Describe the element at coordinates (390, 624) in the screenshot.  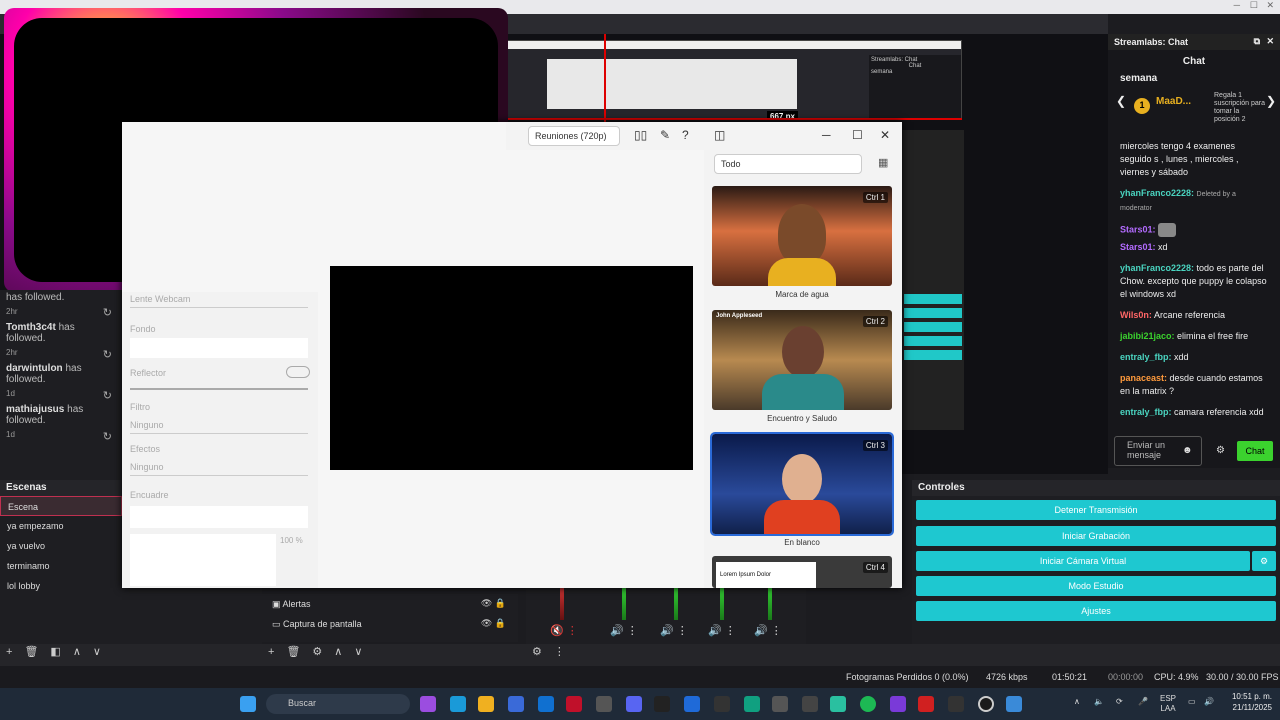
I see `source-item: ▭ Captura de pantalla 👁 🔒` at that location.